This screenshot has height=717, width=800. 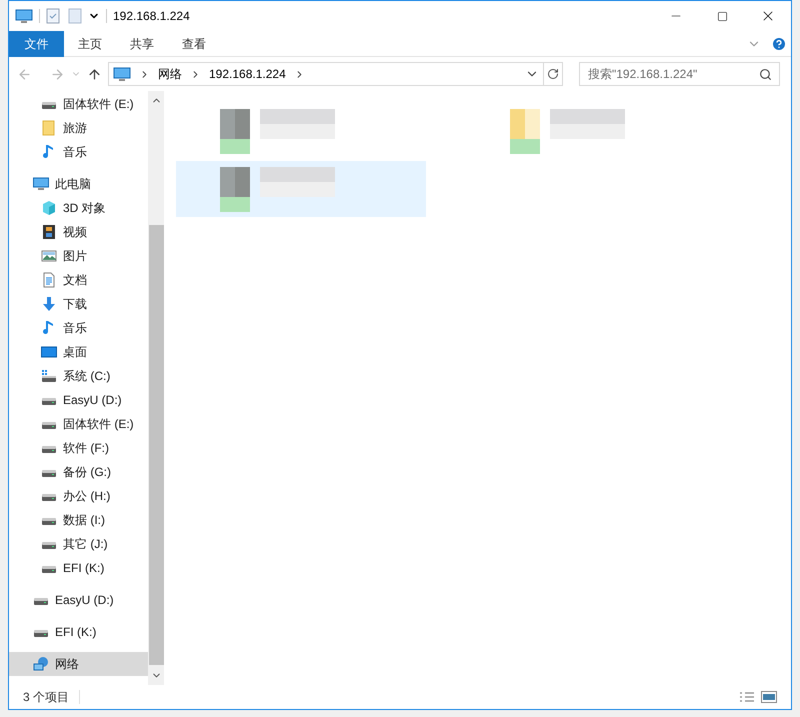 I want to click on cube-icon, so click(x=49, y=208).